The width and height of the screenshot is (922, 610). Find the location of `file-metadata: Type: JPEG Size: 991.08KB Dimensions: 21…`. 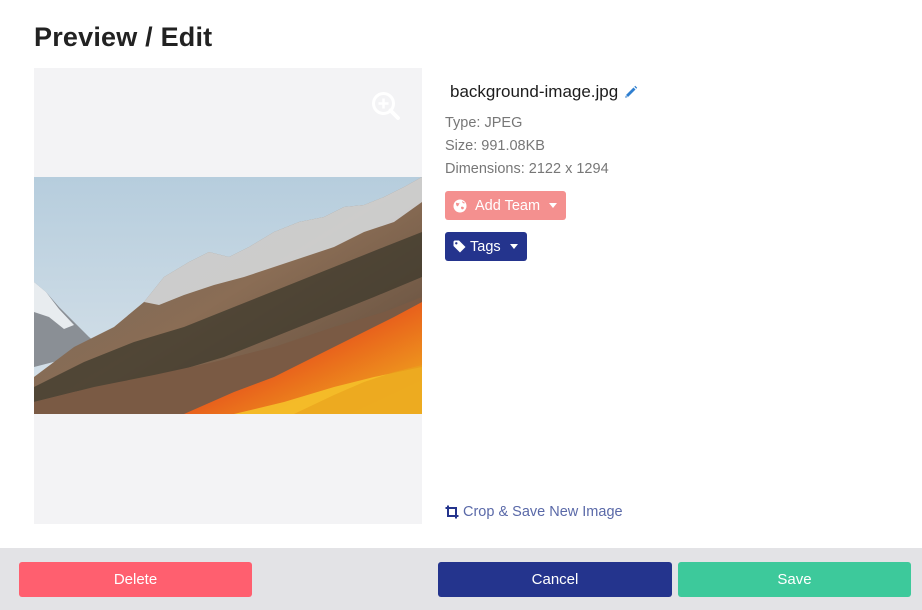

file-metadata: Type: JPEG Size: 991.08KB Dimensions: 21… is located at coordinates (675, 146).